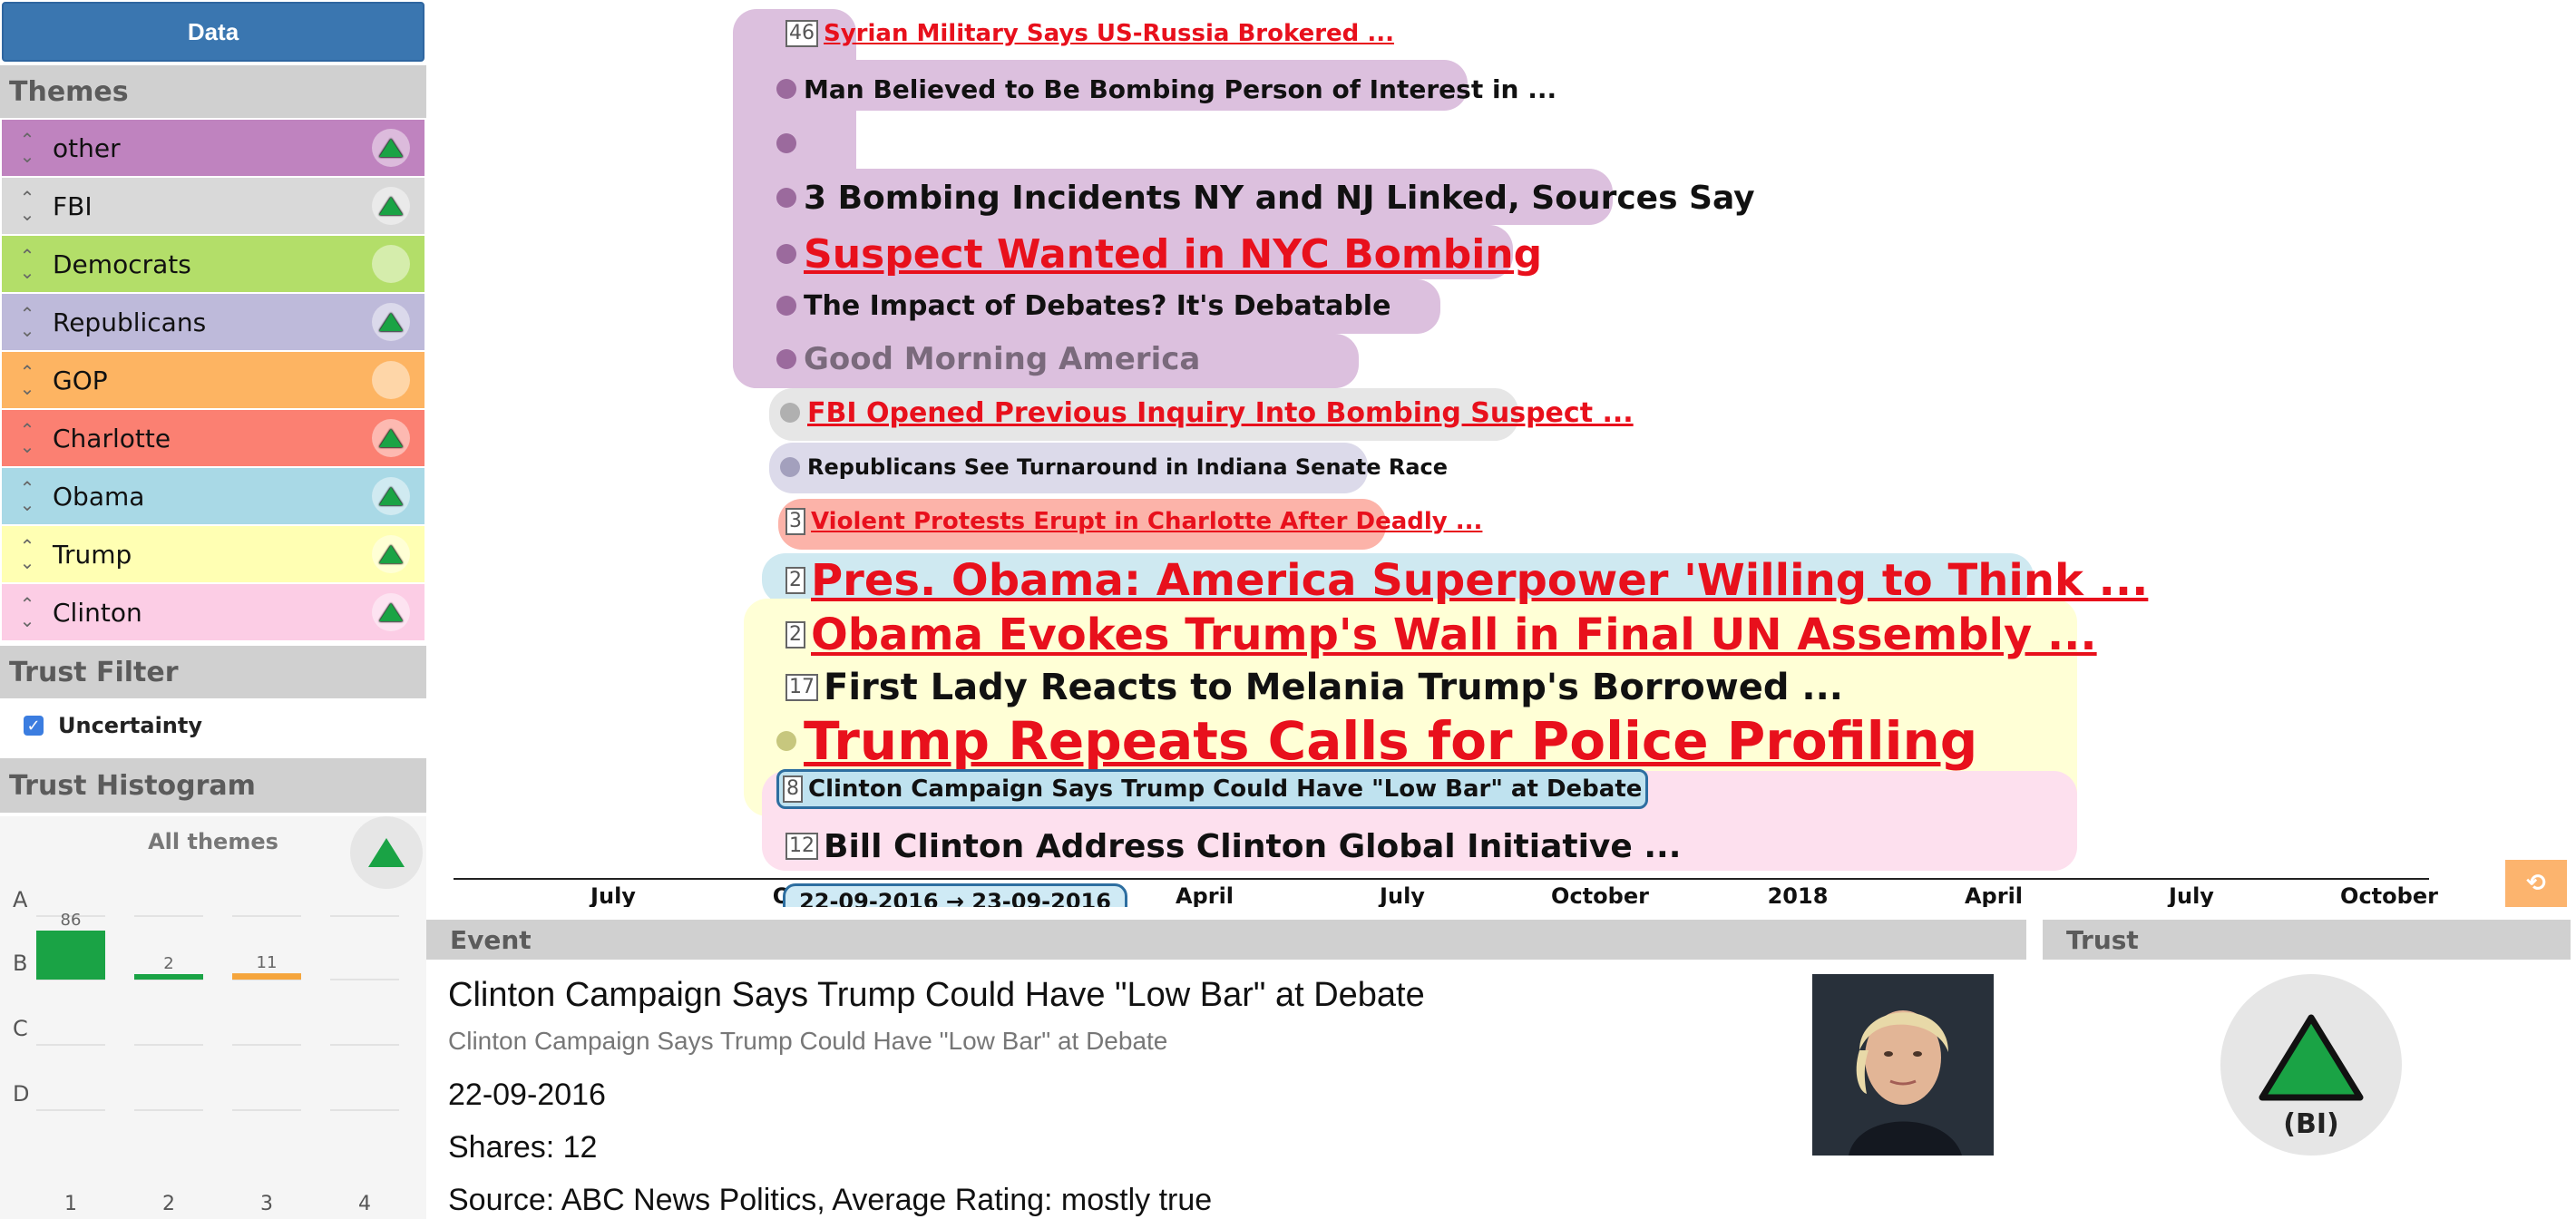  I want to click on histogram-col-label: 4, so click(364, 1204).